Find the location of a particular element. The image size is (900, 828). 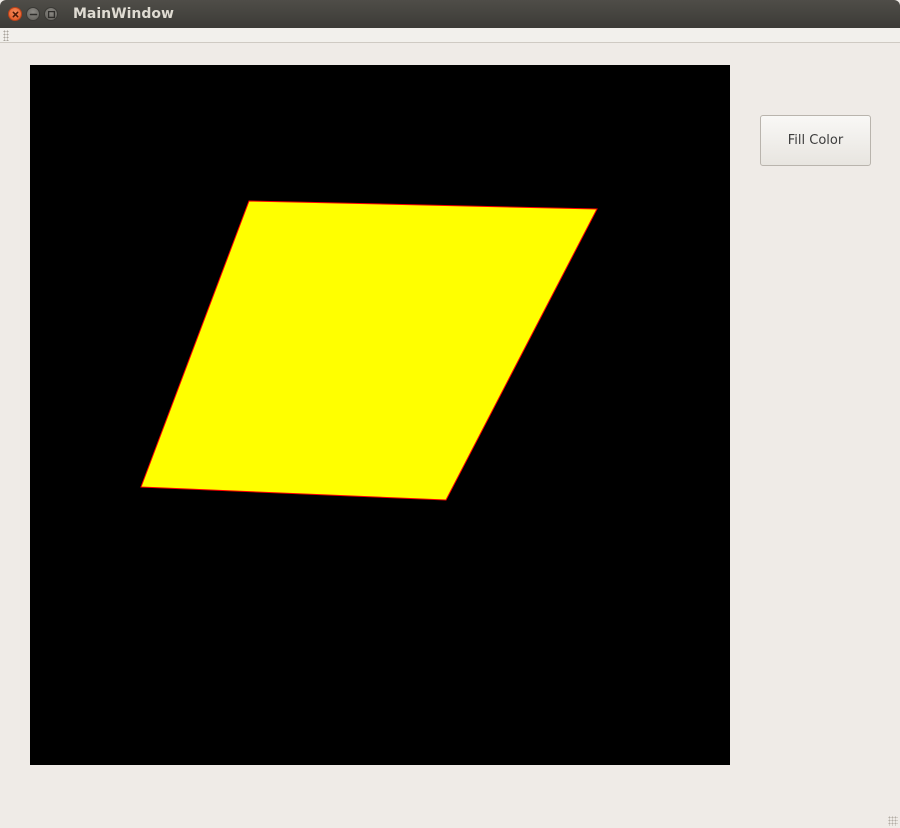

window-title: MainWindow is located at coordinates (123, 14).